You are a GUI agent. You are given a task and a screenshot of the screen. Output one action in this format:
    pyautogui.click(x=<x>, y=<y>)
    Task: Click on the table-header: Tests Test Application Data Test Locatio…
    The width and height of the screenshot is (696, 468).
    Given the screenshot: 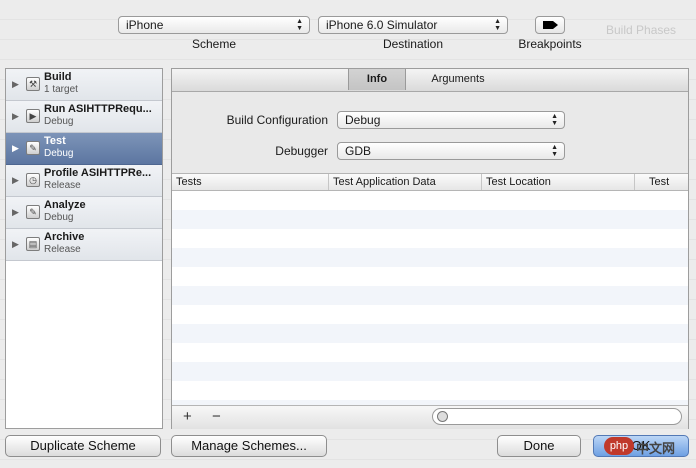 What is the action you would take?
    pyautogui.click(x=430, y=182)
    